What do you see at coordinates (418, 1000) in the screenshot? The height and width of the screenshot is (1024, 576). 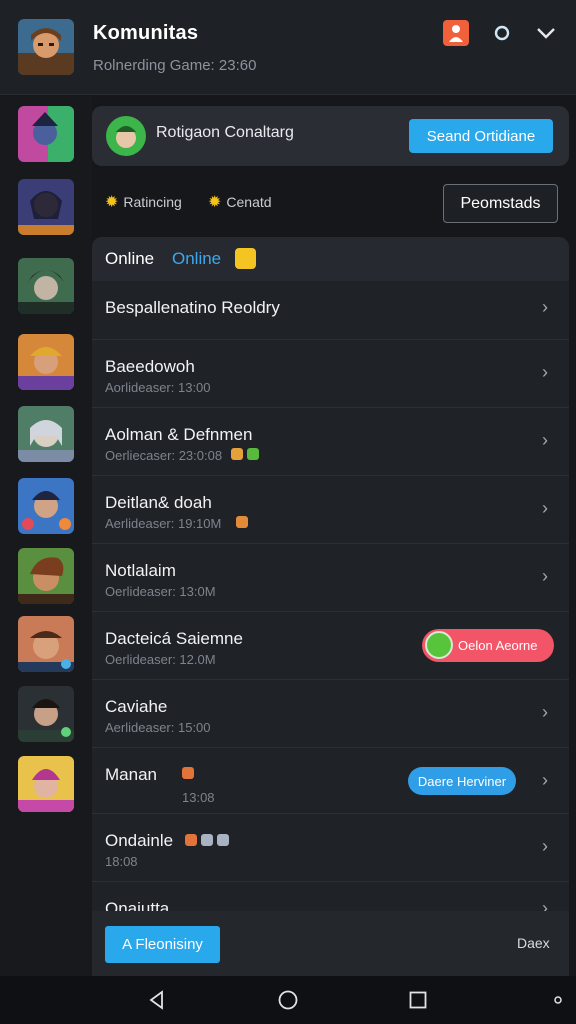 I see `recents-icon` at bounding box center [418, 1000].